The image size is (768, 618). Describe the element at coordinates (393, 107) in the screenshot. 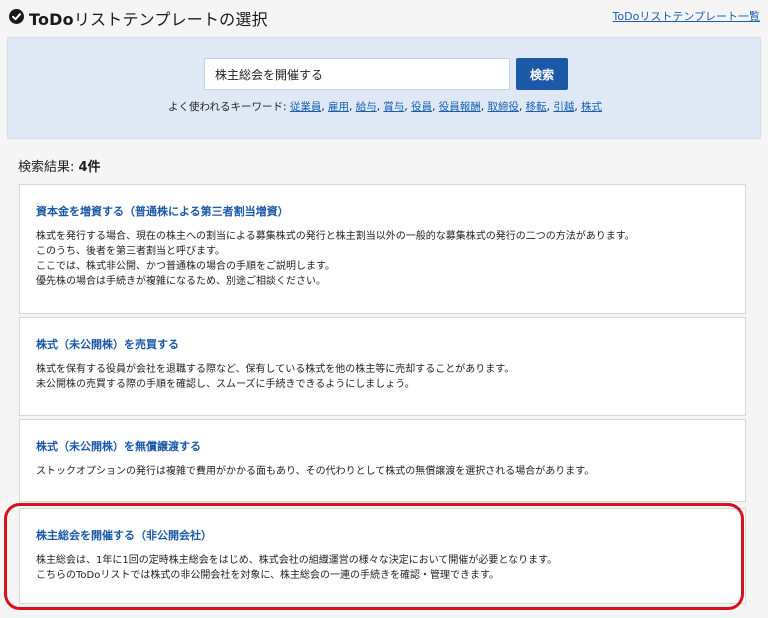

I see `keyword-link: 賞与` at that location.